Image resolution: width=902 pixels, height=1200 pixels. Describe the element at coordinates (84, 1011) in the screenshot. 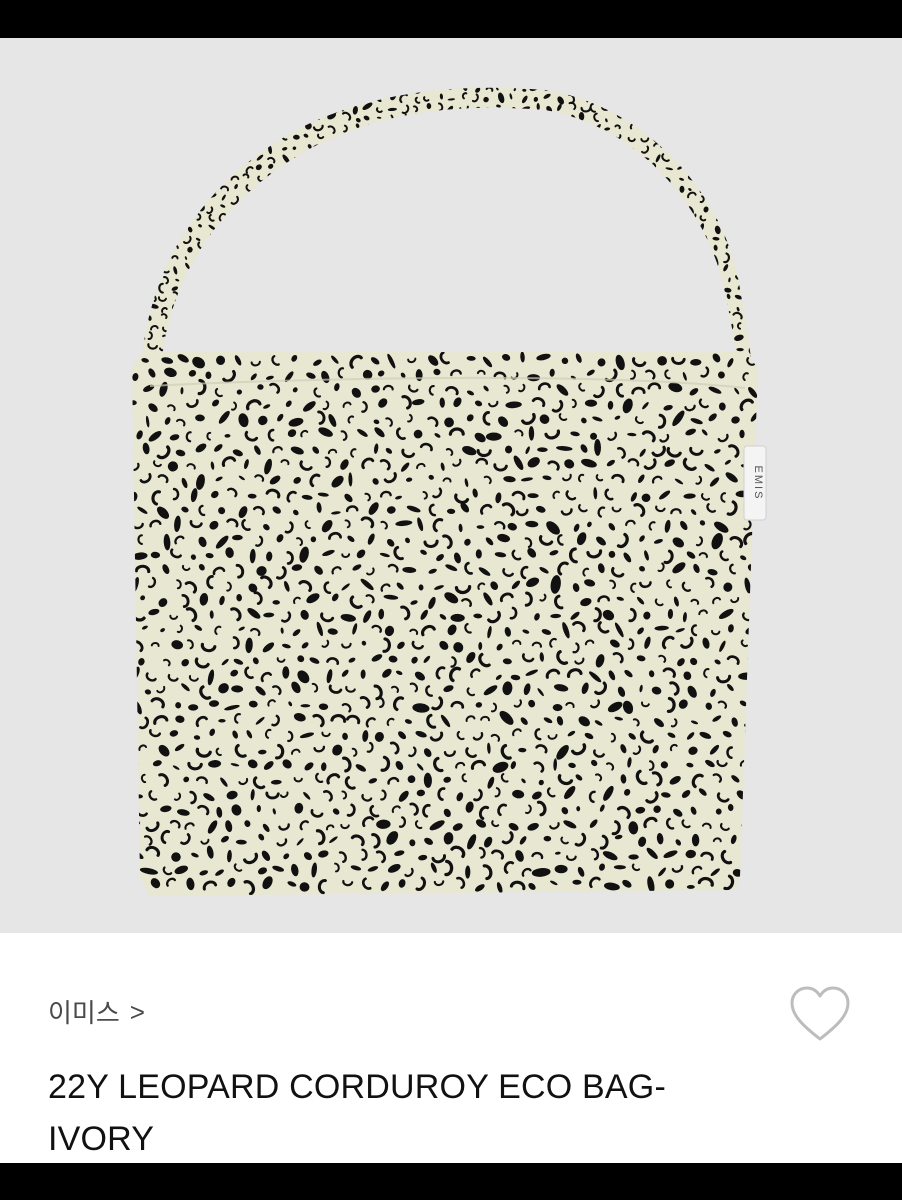

I see `brand-name: 이미스` at that location.